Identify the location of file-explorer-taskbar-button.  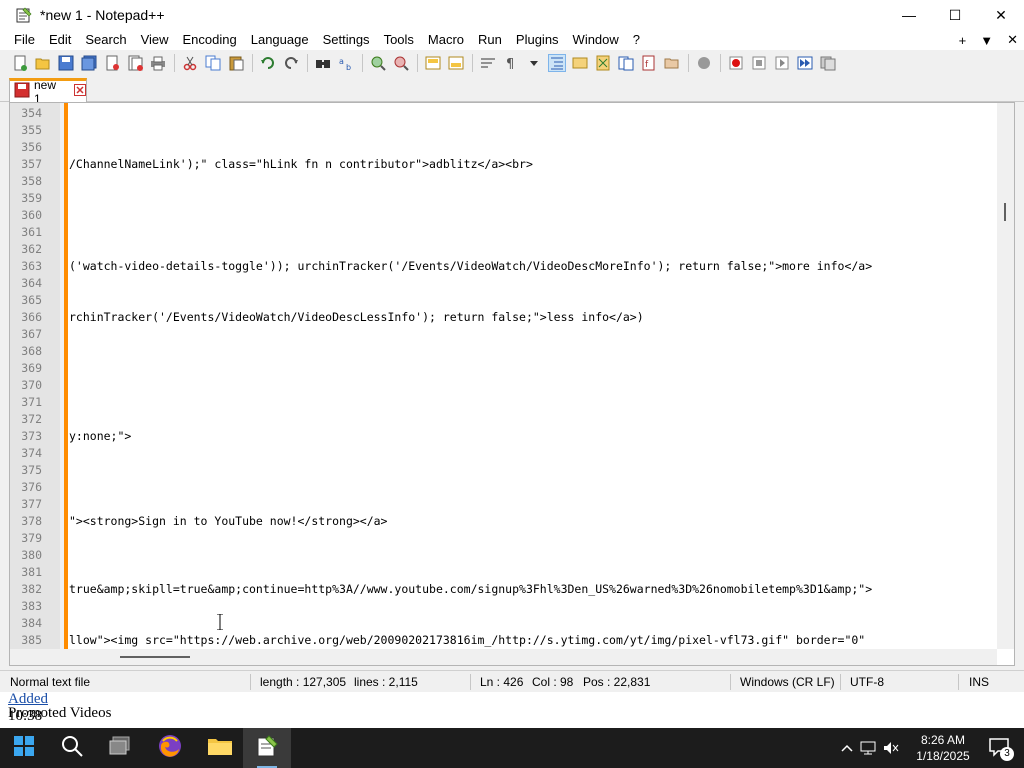
(220, 748).